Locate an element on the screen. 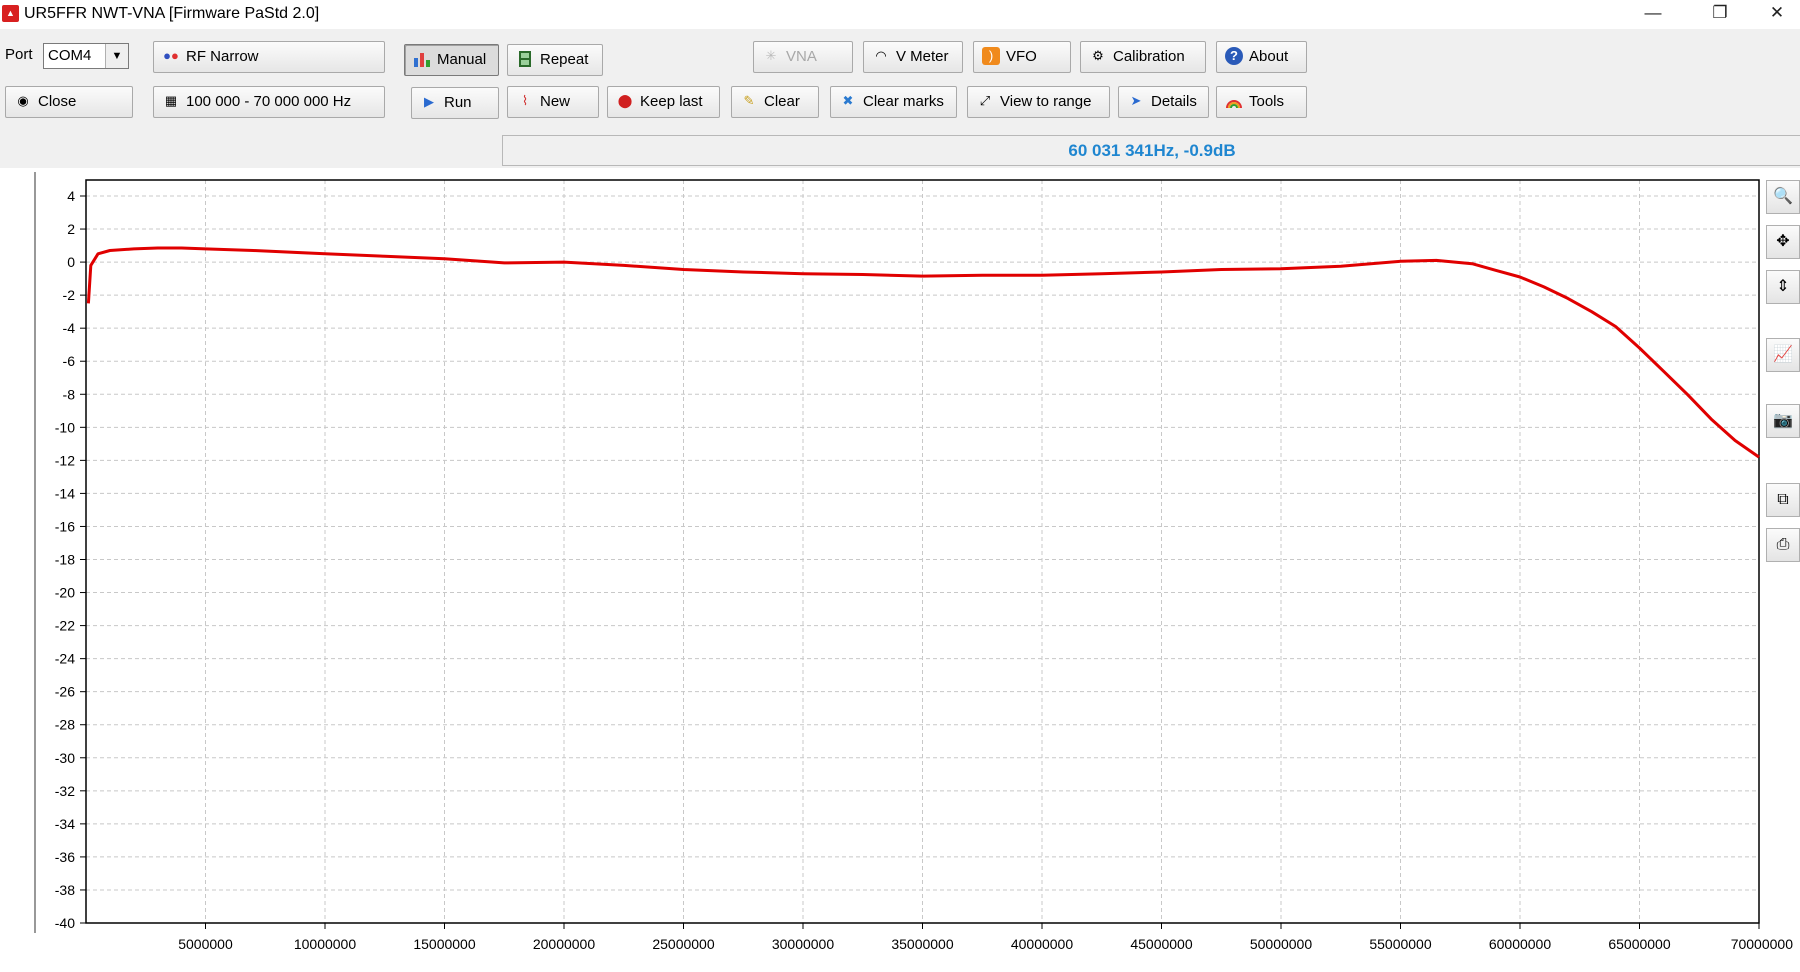  print-icon: ⎙ is located at coordinates (1783, 545).